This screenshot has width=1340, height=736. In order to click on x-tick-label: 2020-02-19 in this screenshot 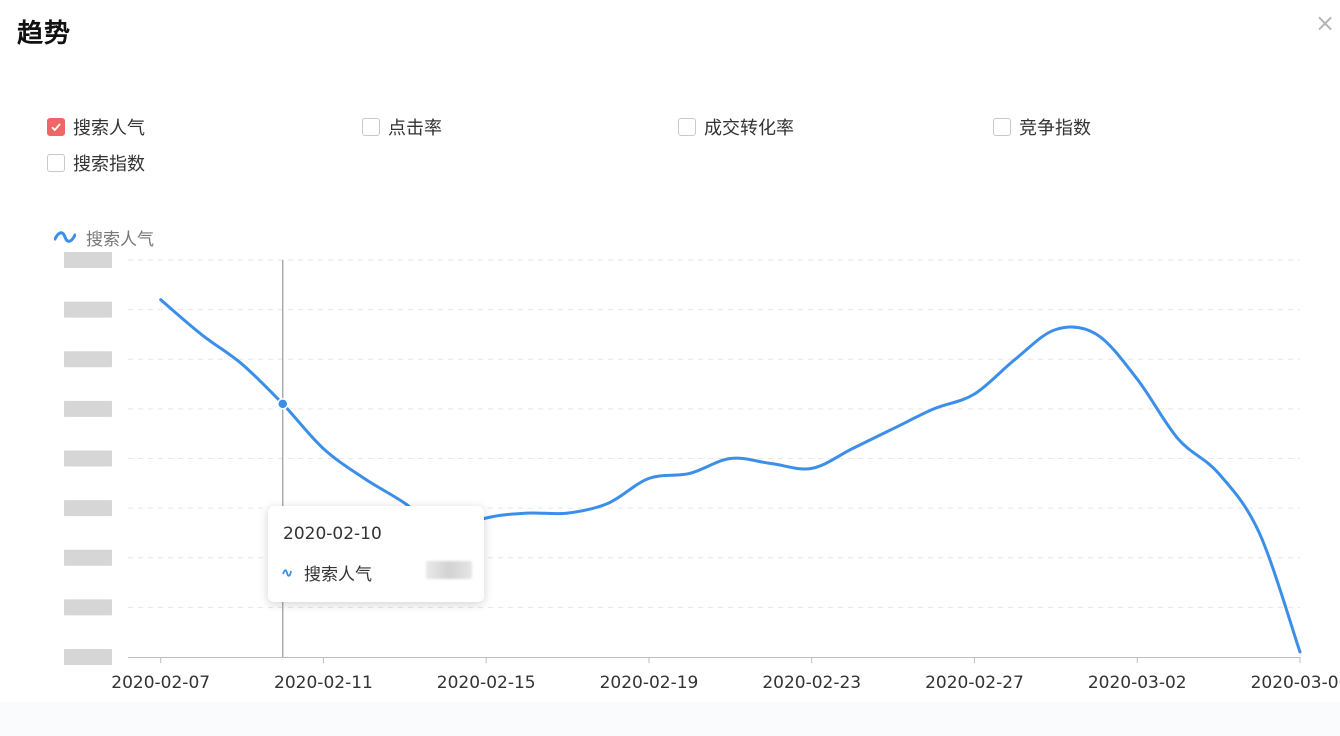, I will do `click(649, 683)`.